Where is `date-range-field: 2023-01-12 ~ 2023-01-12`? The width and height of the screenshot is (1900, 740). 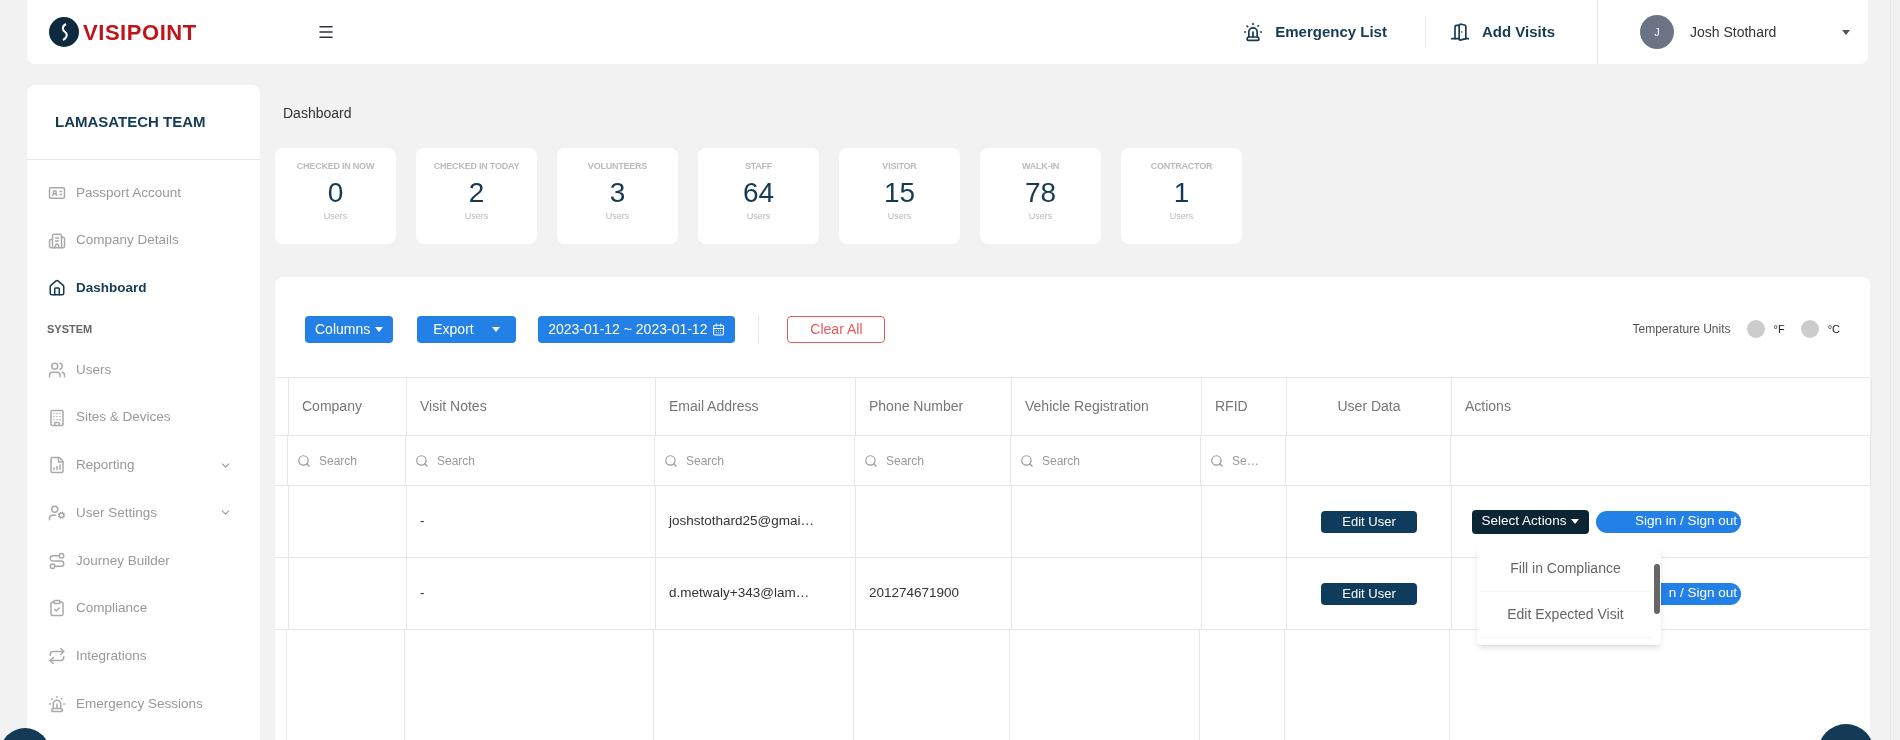
date-range-field: 2023-01-12 ~ 2023-01-12 is located at coordinates (637, 329).